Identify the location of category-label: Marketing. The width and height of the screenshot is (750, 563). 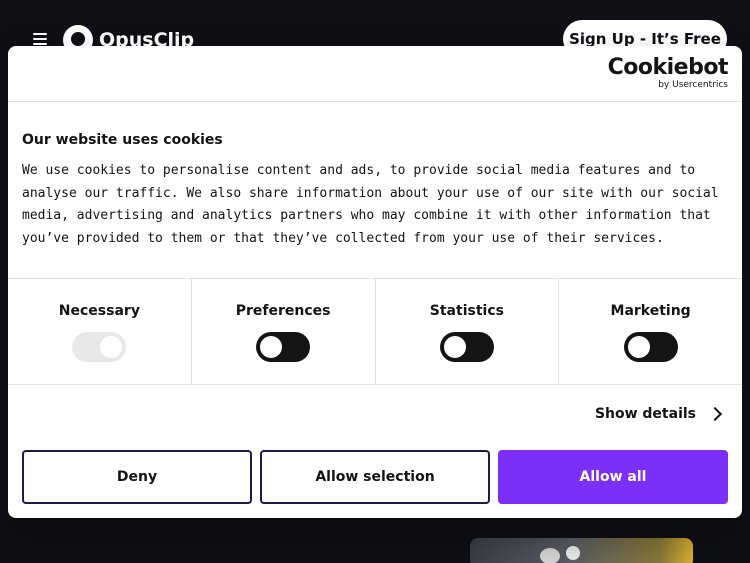
(650, 311).